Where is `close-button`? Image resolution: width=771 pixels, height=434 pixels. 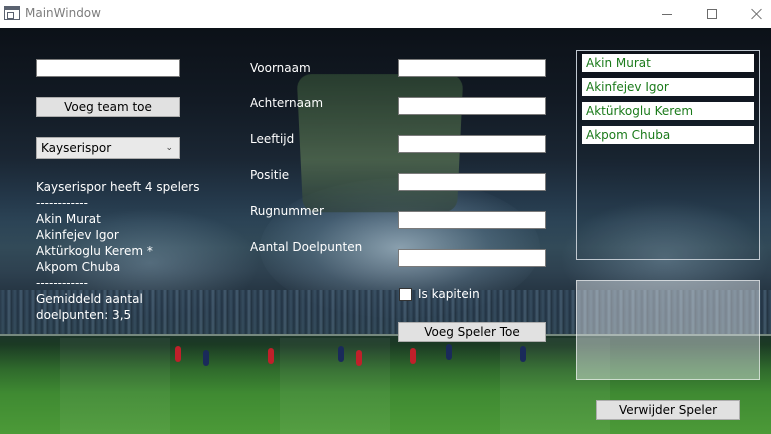 close-button is located at coordinates (752, 14).